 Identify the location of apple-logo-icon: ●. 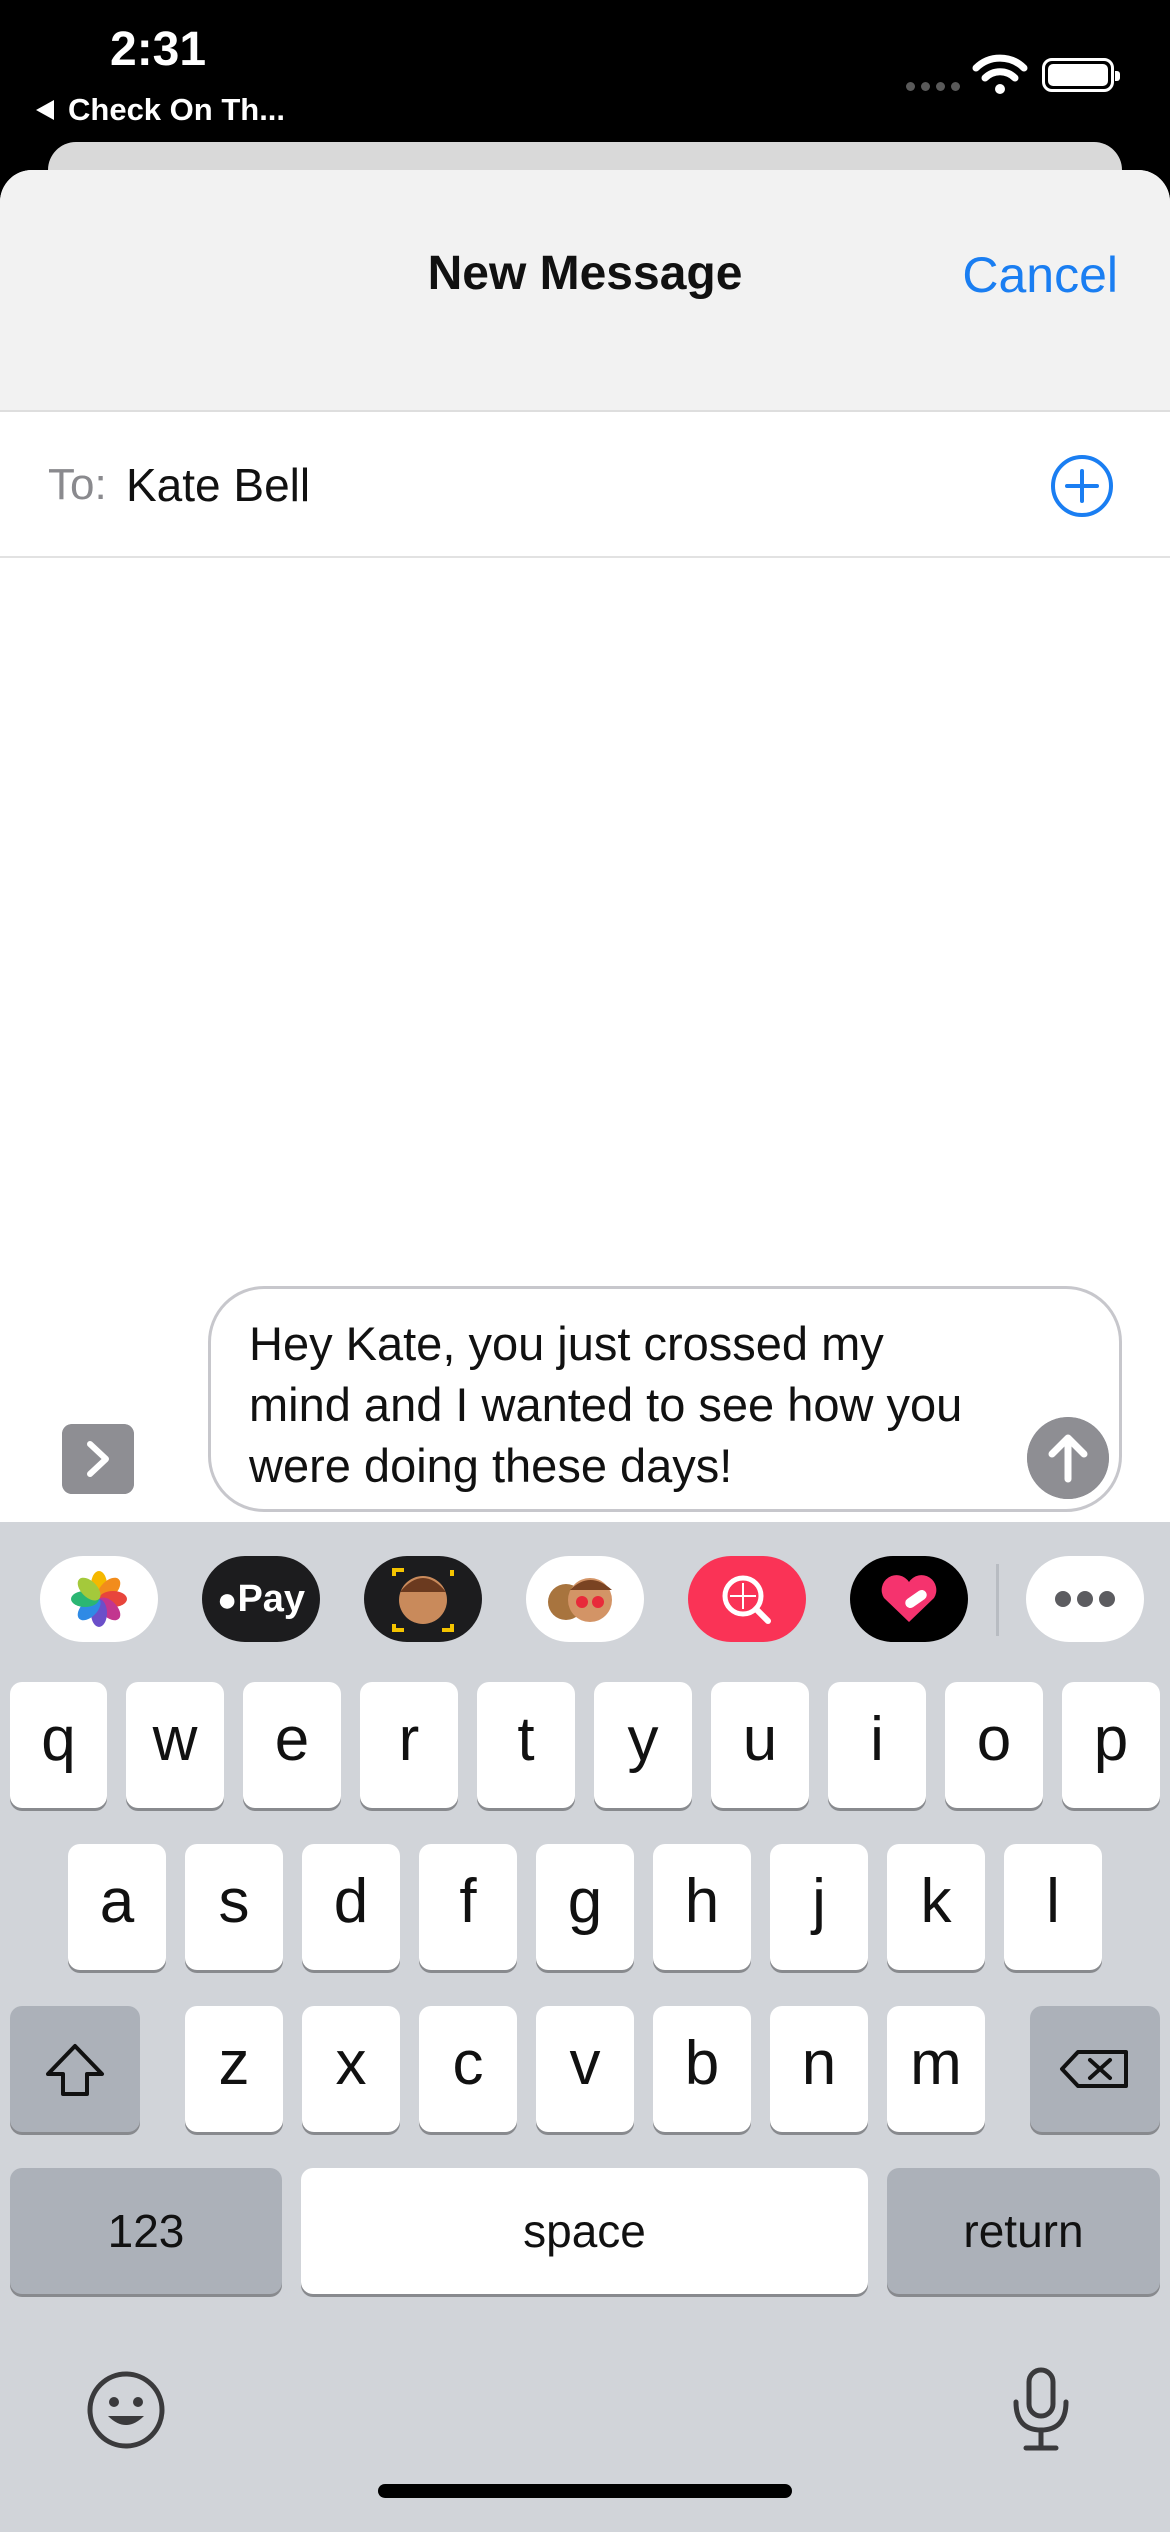
(227, 1600).